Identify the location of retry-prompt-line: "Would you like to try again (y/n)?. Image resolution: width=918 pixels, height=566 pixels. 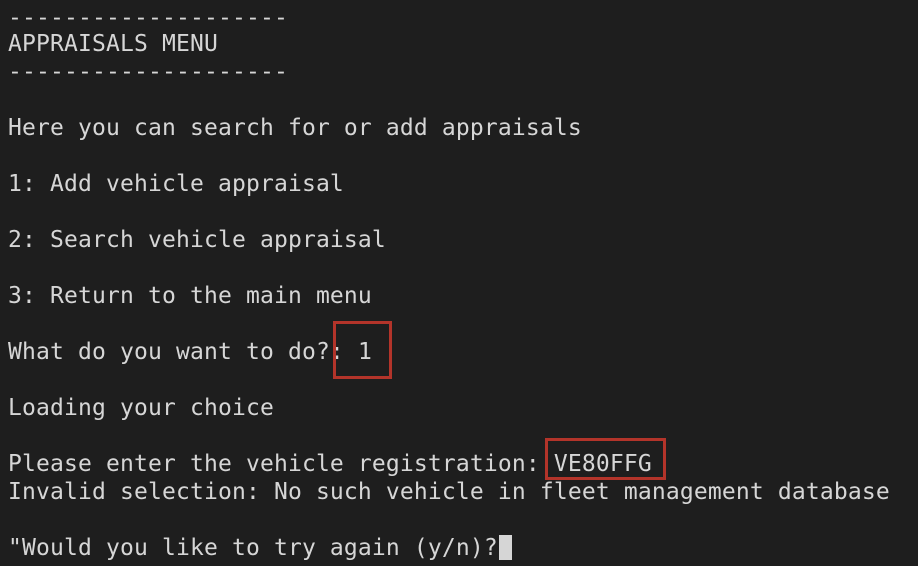
(260, 548).